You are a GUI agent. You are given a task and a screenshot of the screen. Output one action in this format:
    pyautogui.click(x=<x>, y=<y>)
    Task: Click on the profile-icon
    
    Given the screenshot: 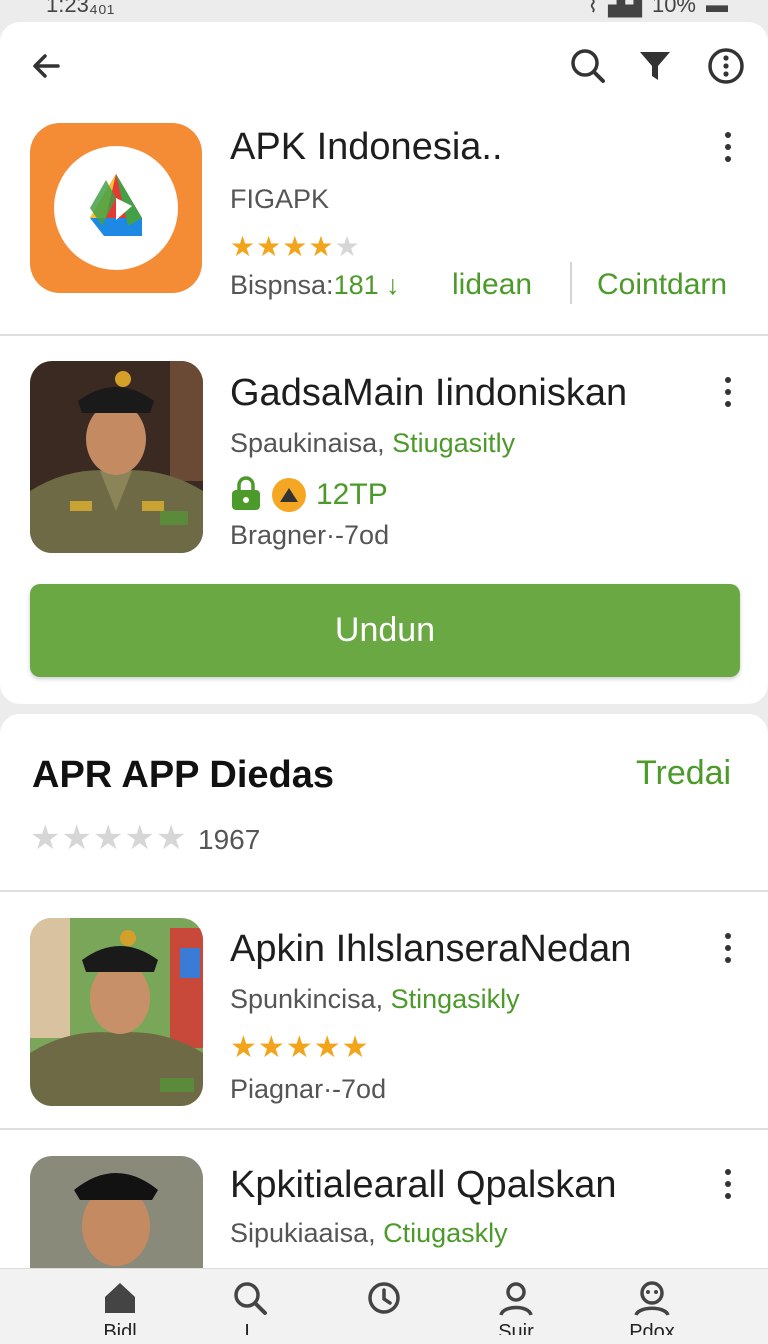 What is the action you would take?
    pyautogui.click(x=516, y=1299)
    